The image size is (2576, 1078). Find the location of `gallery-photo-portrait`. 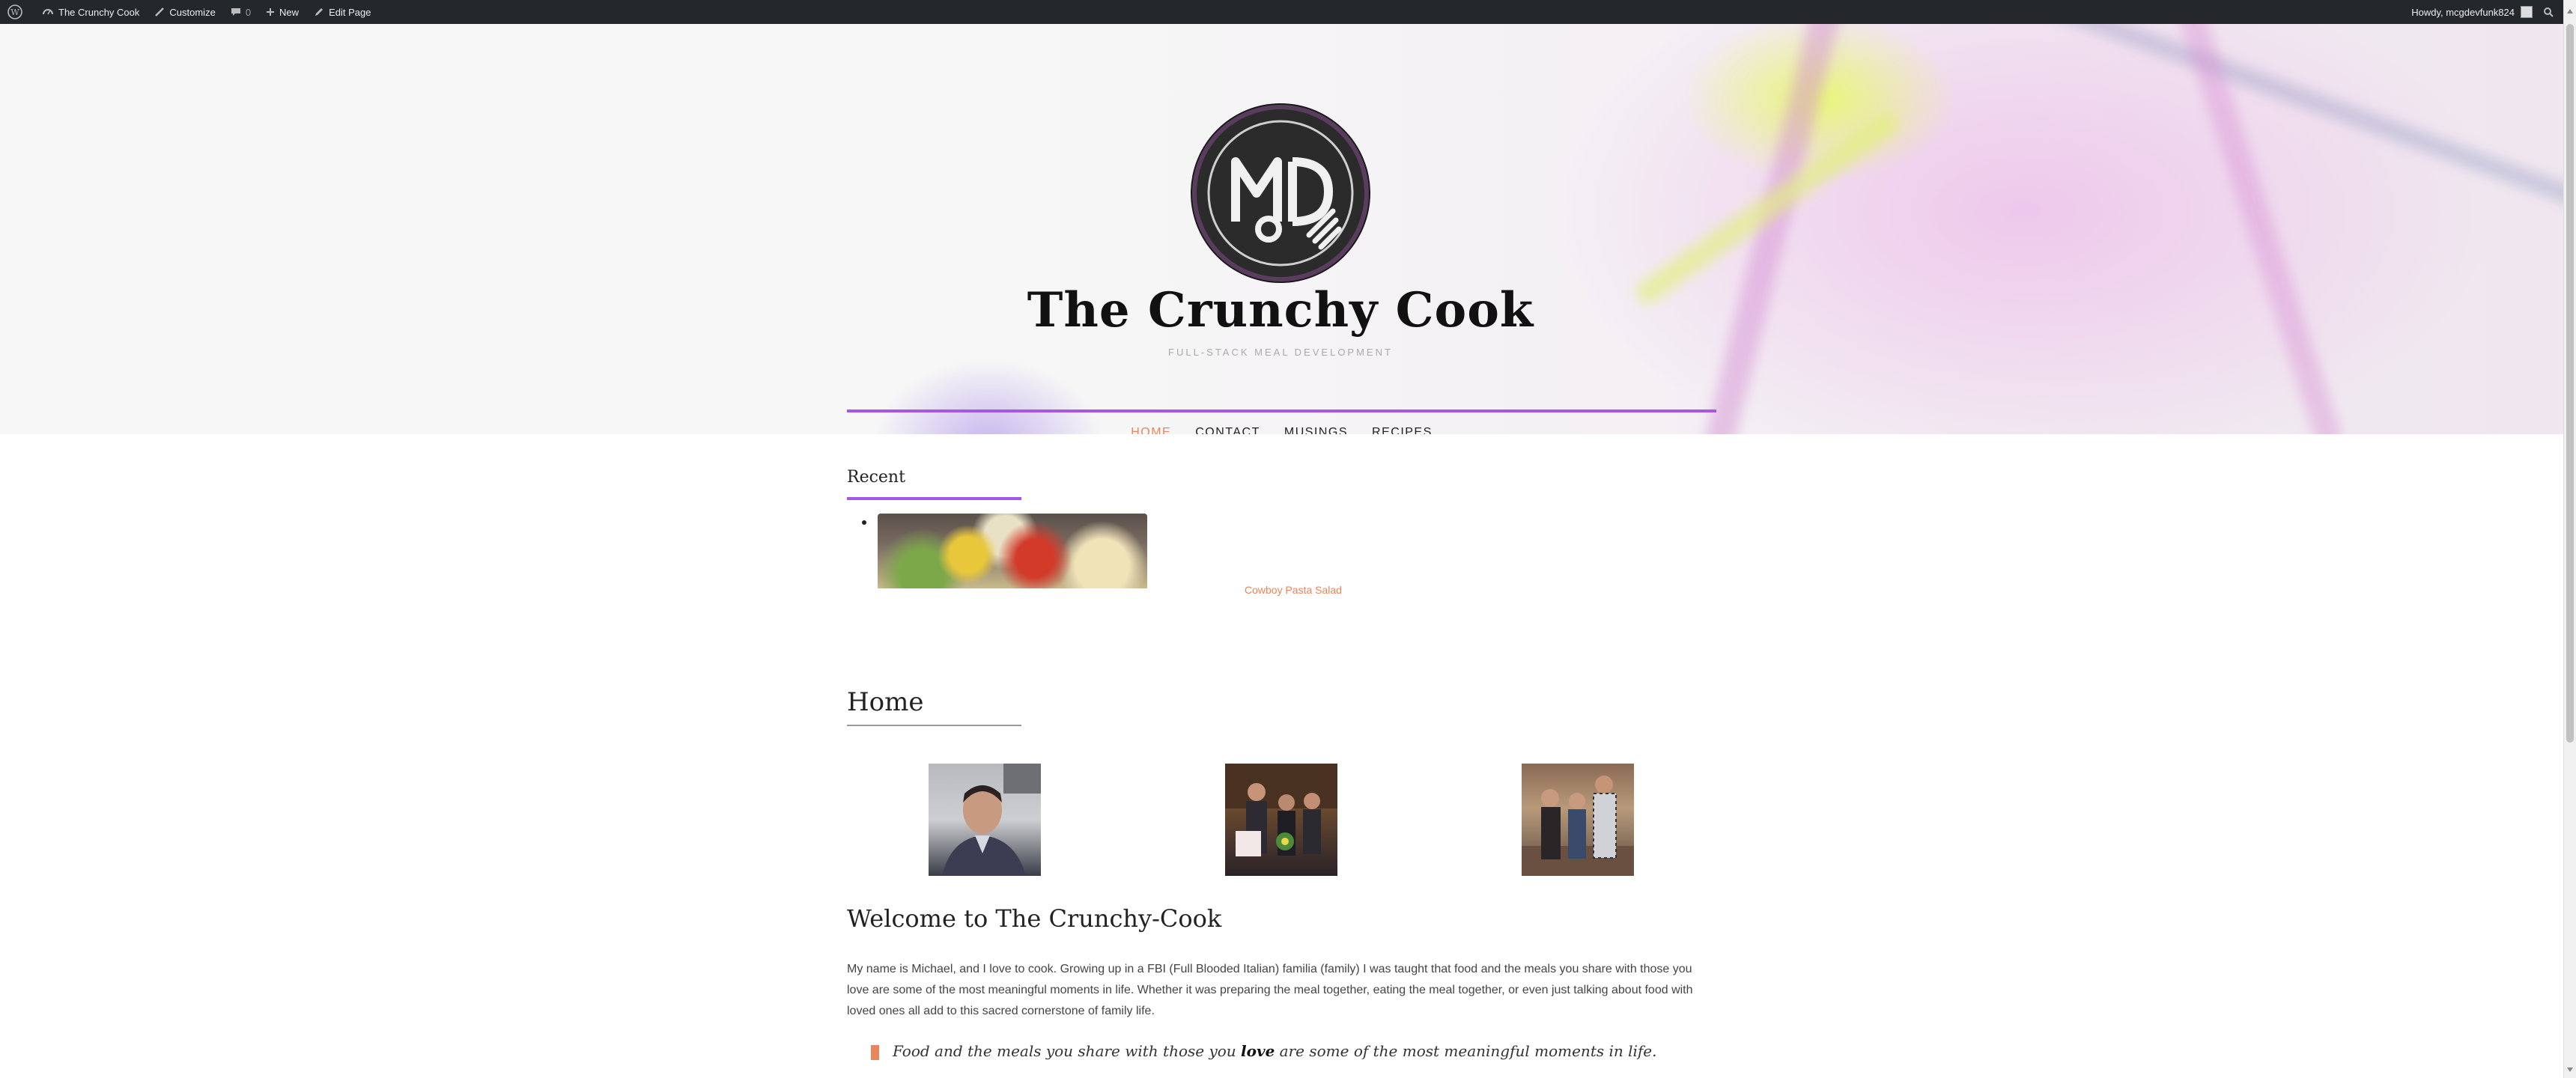

gallery-photo-portrait is located at coordinates (985, 820).